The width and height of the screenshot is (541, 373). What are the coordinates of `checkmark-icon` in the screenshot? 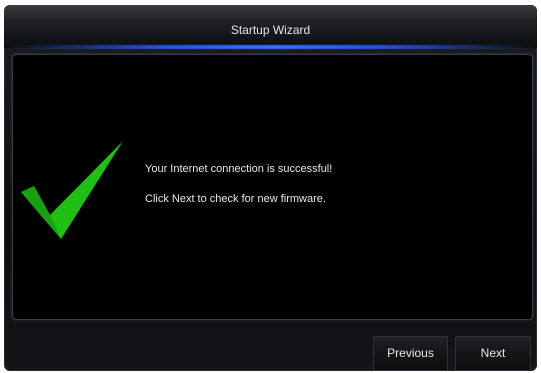 It's located at (72, 190).